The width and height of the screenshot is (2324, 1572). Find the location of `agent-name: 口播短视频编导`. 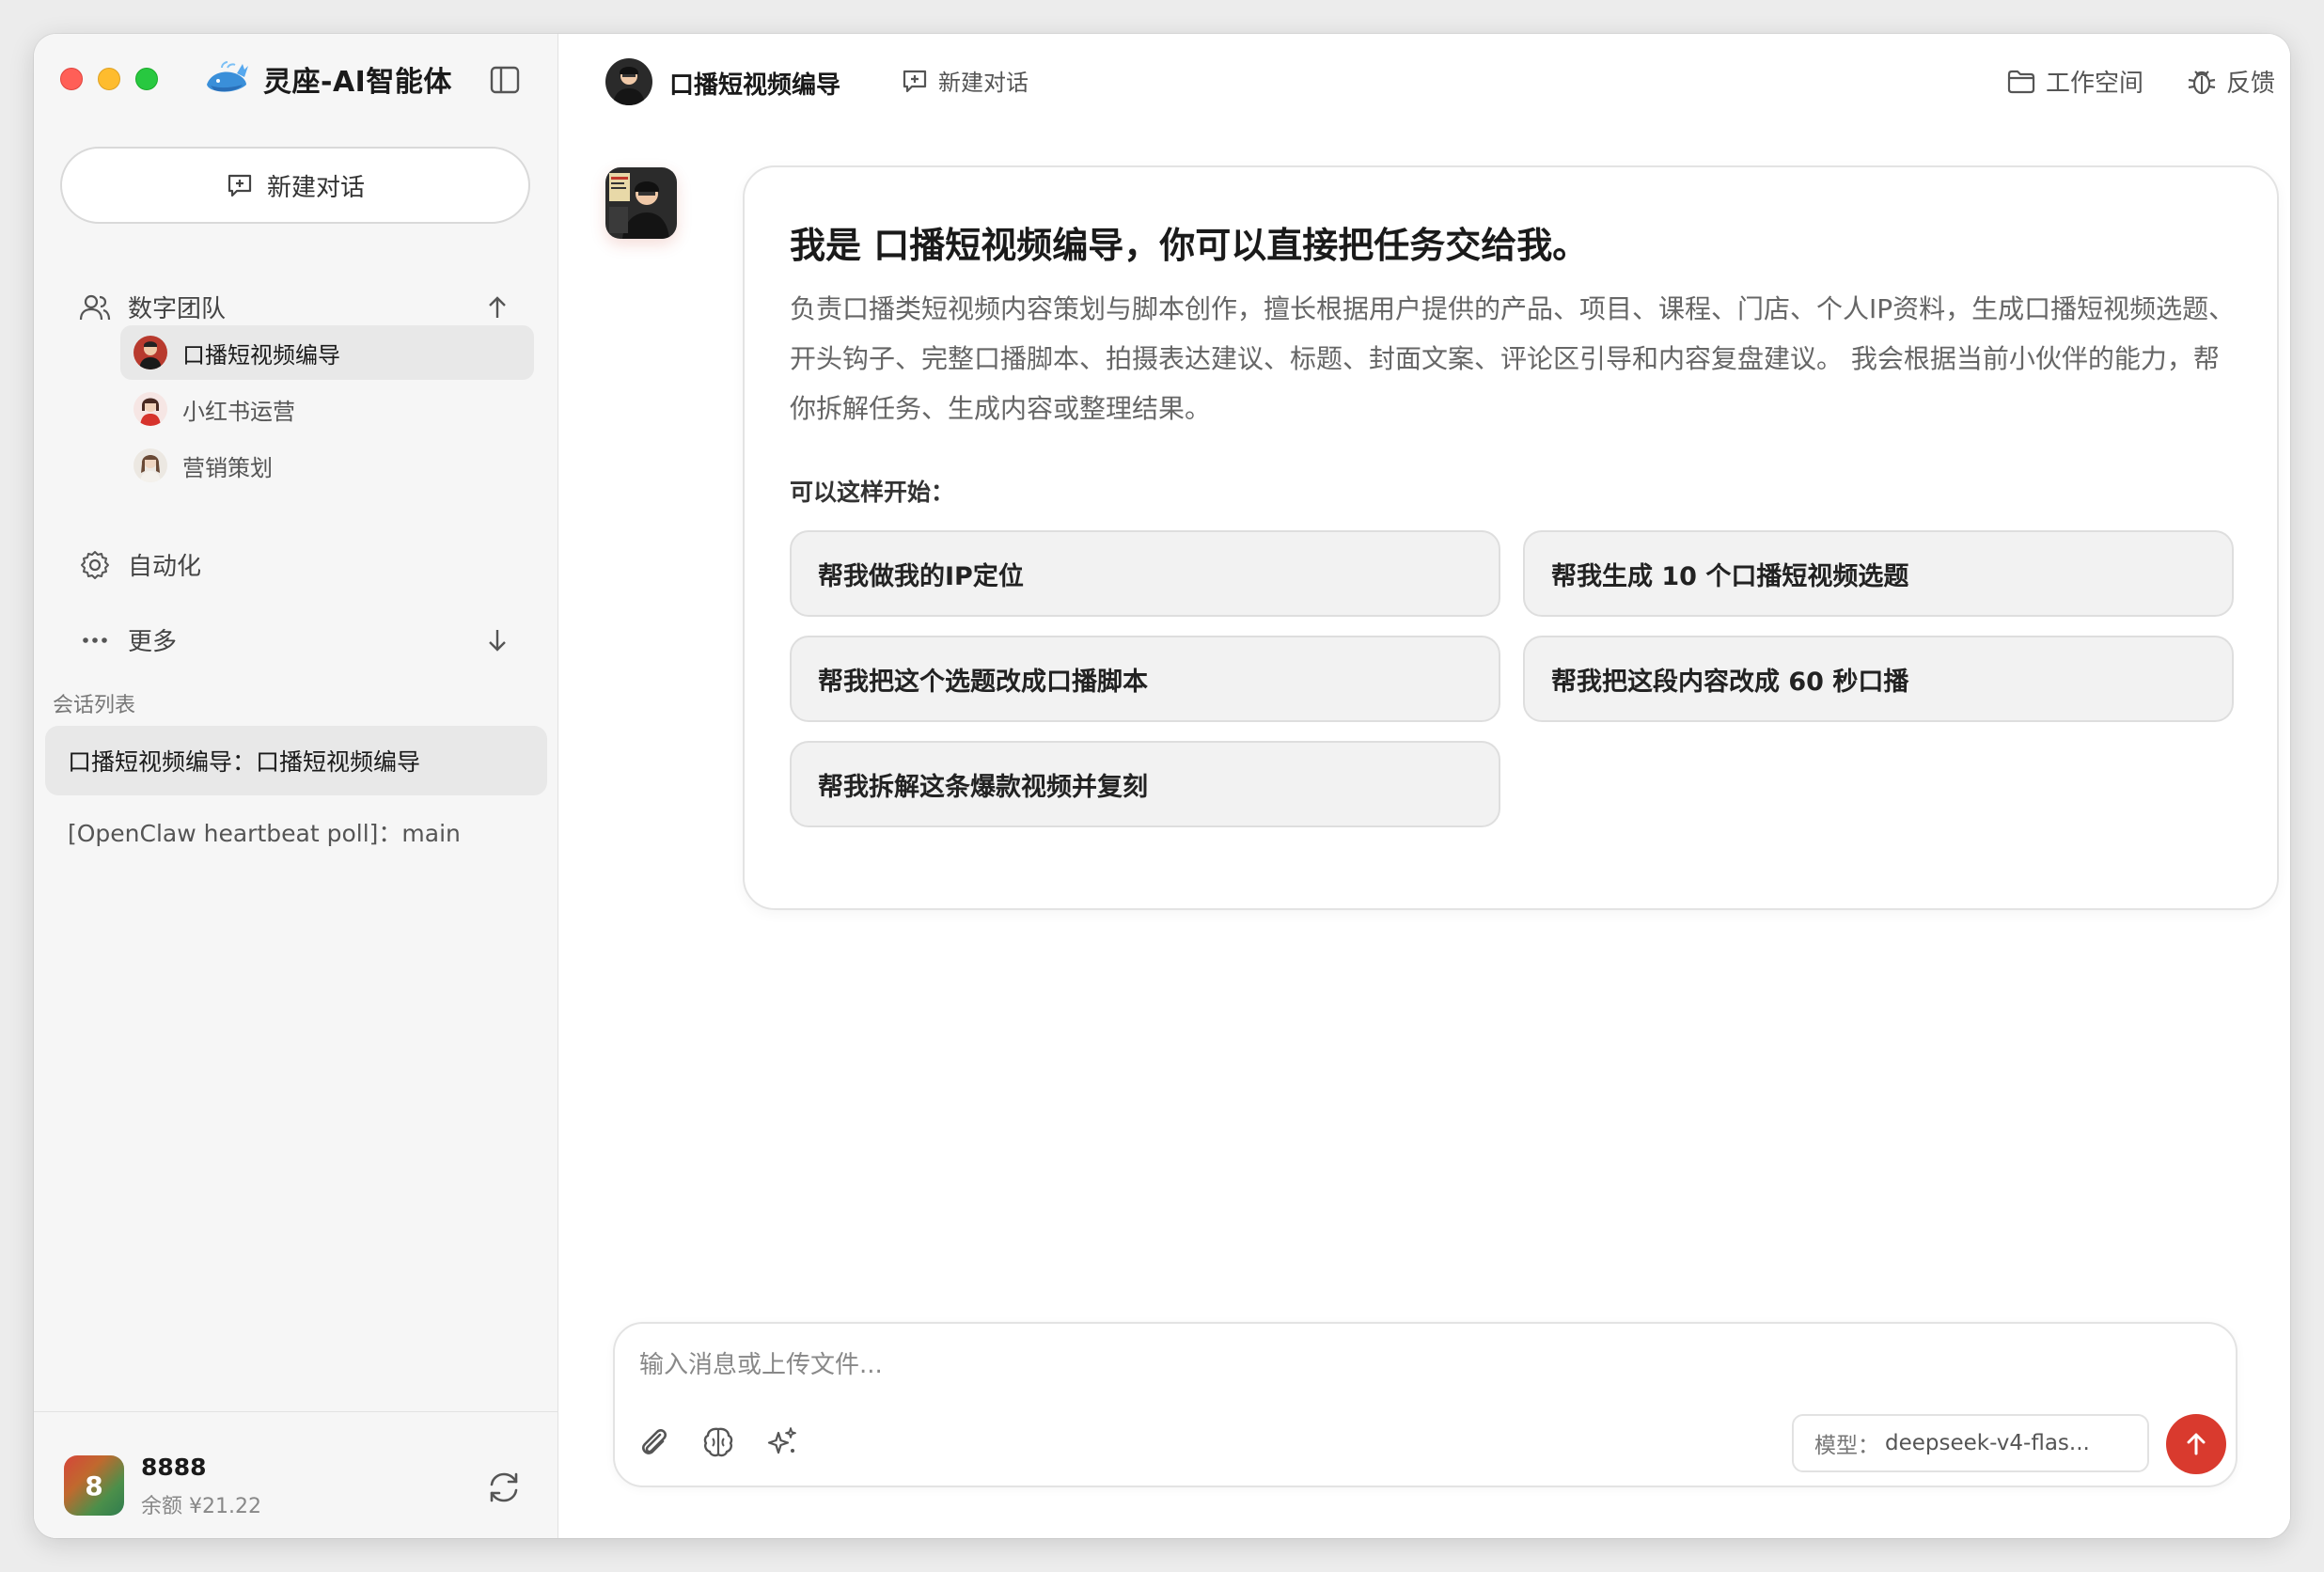

agent-name: 口播短视频编导 is located at coordinates (755, 85).